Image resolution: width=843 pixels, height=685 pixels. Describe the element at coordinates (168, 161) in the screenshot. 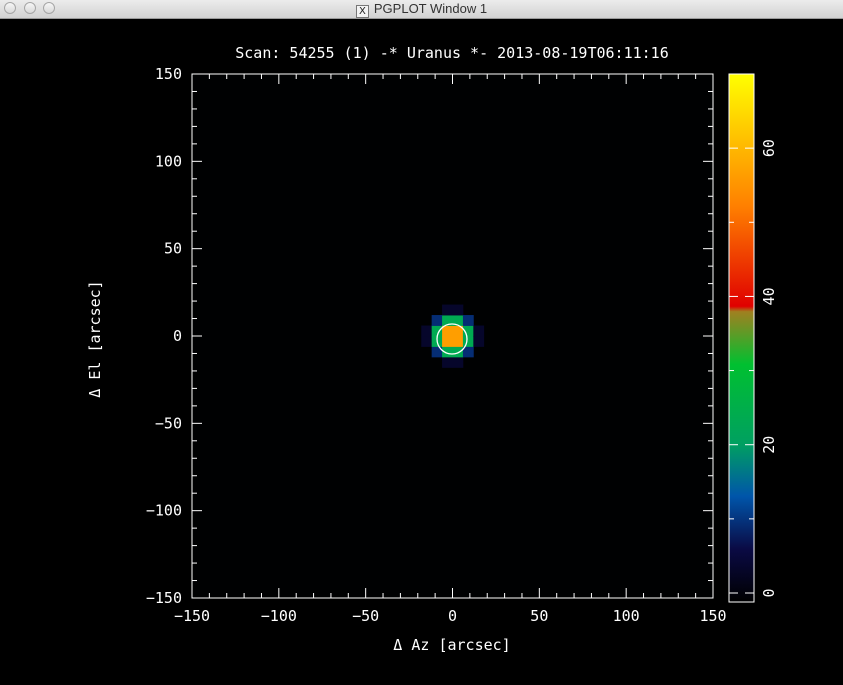

I see `y-tick-label: 100` at that location.